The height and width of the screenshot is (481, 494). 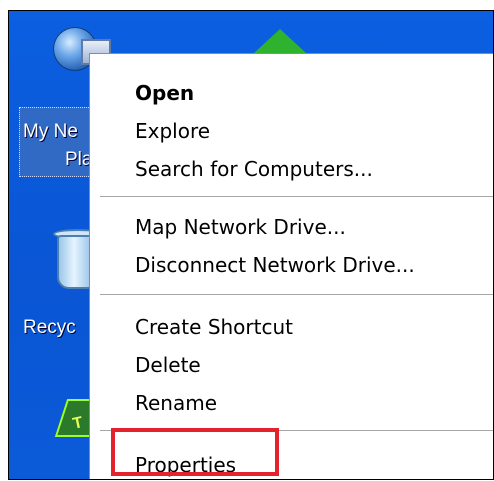 I want to click on recycle-bin-label: Recyc, so click(x=49, y=327).